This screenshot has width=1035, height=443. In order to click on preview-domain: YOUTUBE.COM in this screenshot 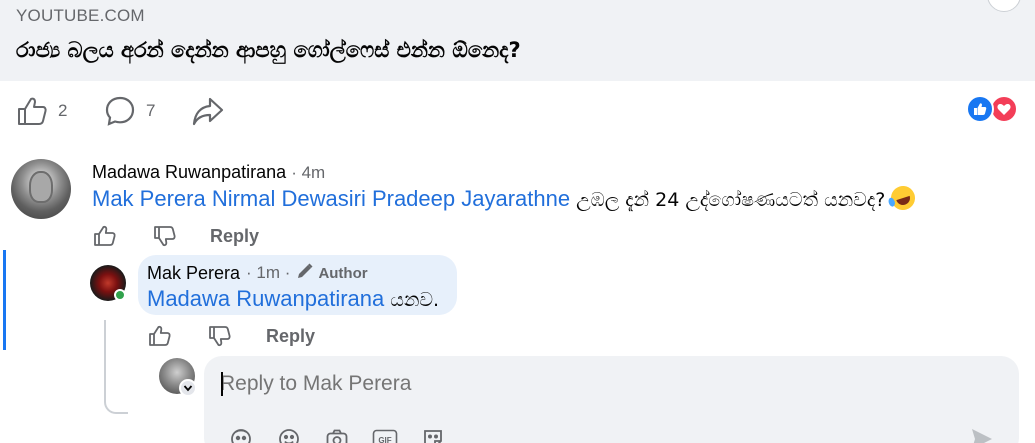, I will do `click(80, 15)`.